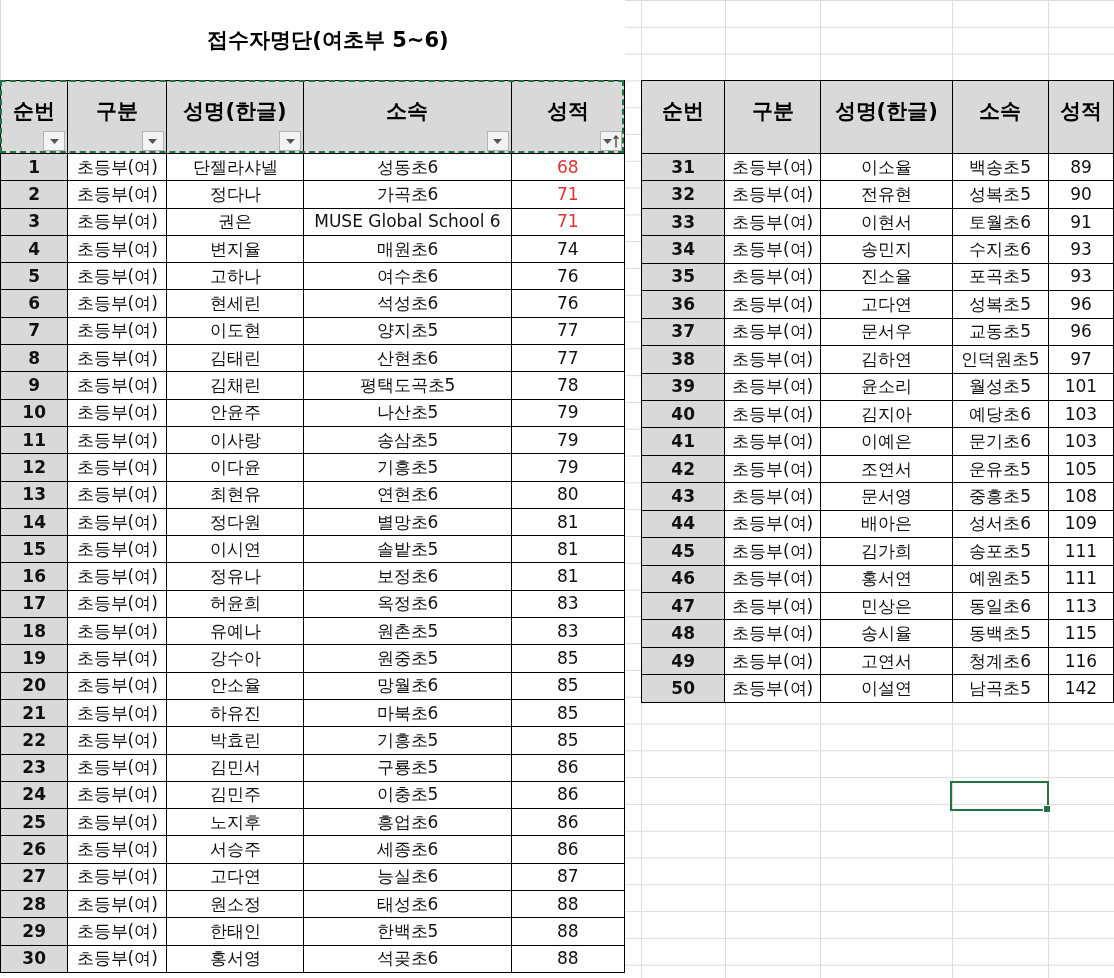 This screenshot has width=1114, height=978. What do you see at coordinates (1000, 332) in the screenshot?
I see `table-cell: 교동초5` at bounding box center [1000, 332].